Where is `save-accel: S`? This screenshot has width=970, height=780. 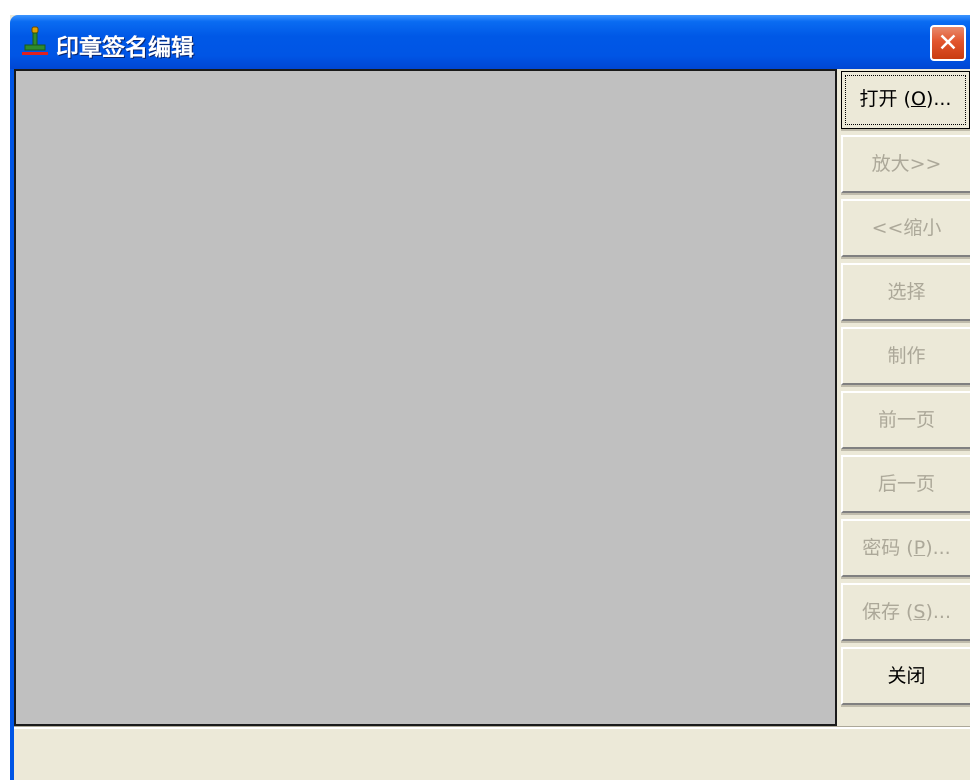 save-accel: S is located at coordinates (919, 612).